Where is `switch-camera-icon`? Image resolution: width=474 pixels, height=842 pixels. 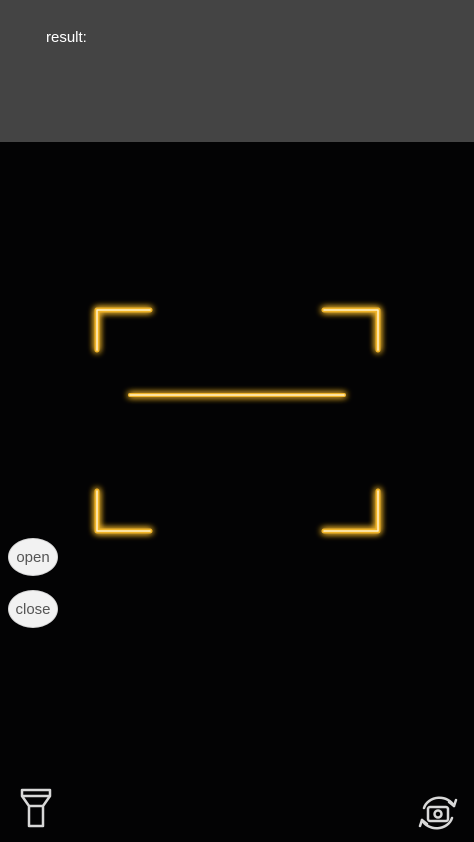 switch-camera-icon is located at coordinates (437, 814).